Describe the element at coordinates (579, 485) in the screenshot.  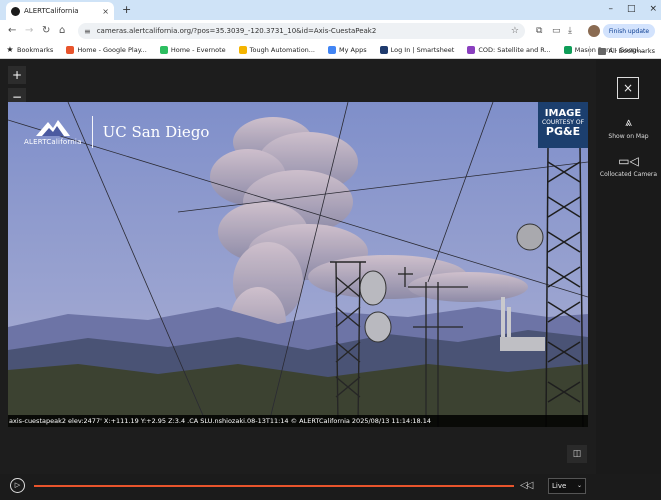
I see `chevron-down-icon: ⌄` at that location.